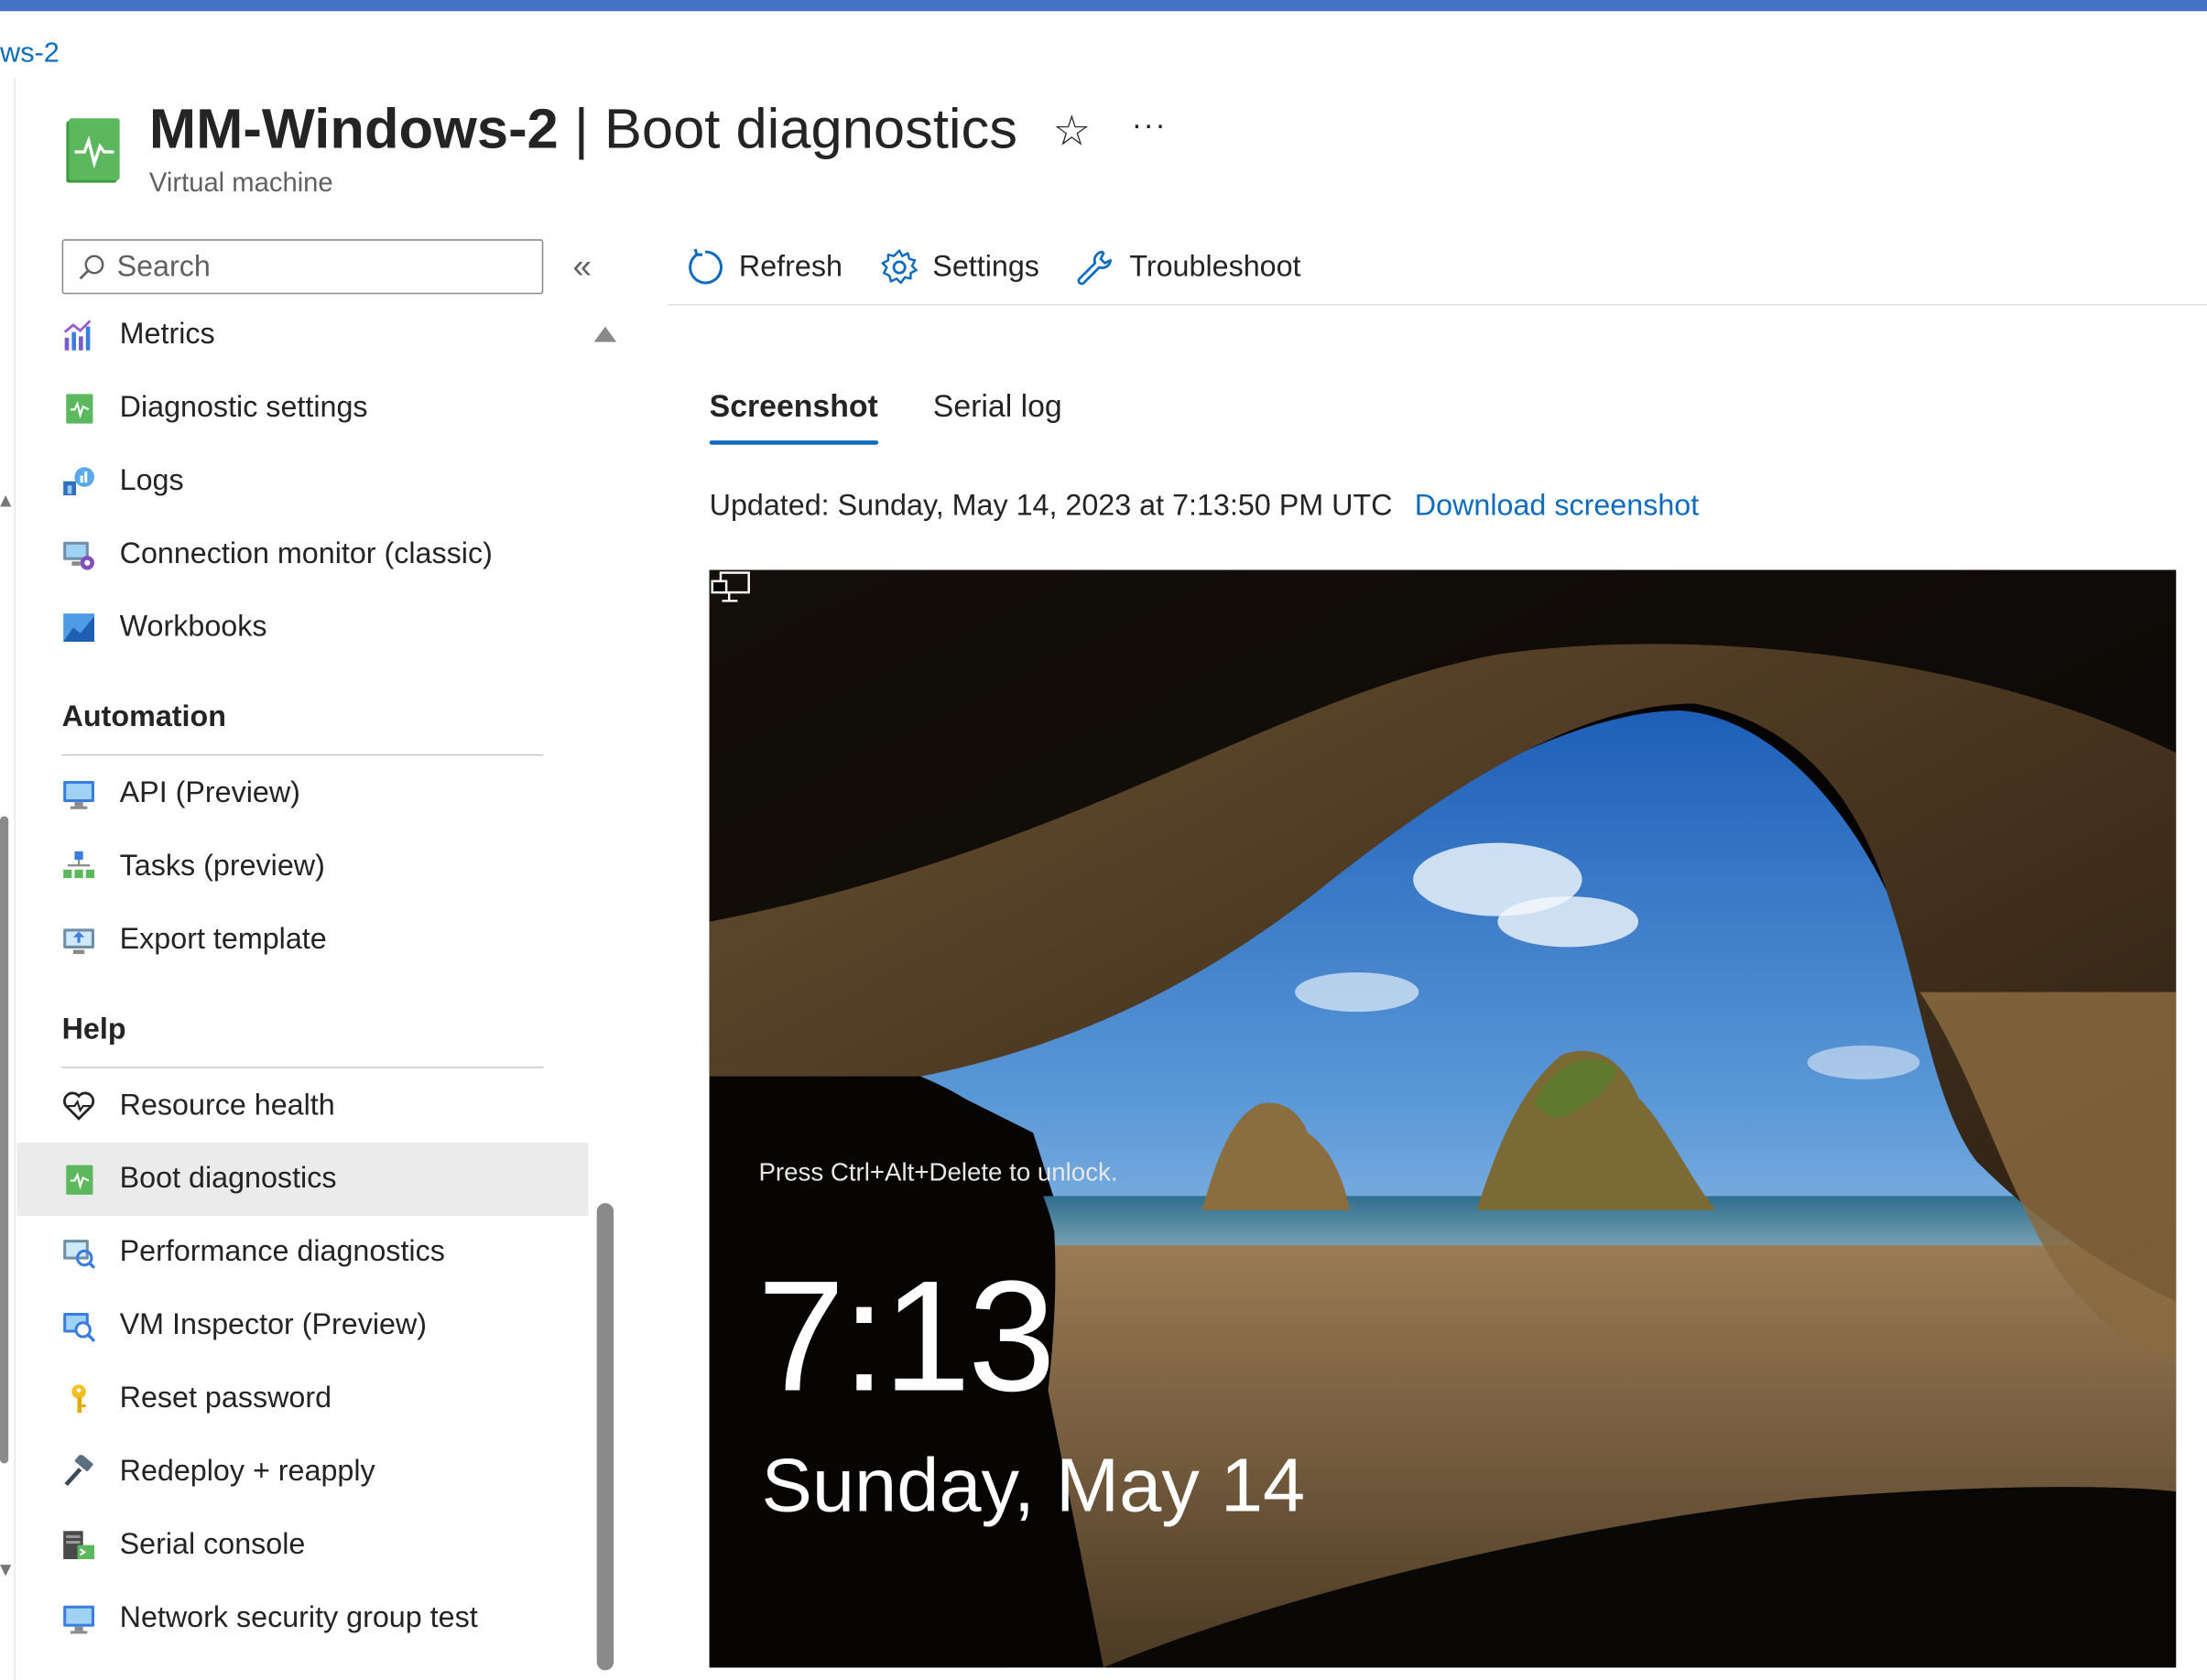  What do you see at coordinates (143, 716) in the screenshot?
I see `section-heading-automation: Automation` at bounding box center [143, 716].